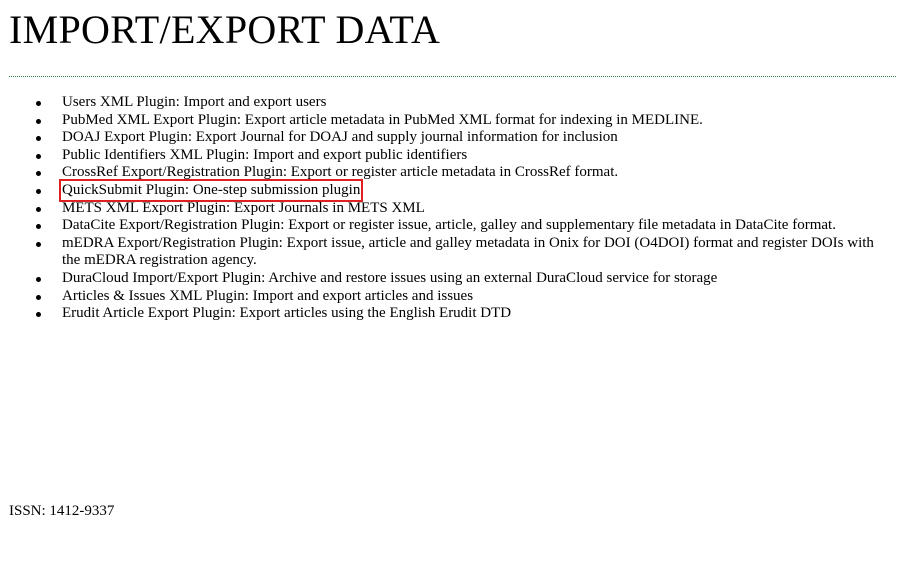 The width and height of the screenshot is (897, 573). What do you see at coordinates (452, 76) in the screenshot?
I see `title-divider` at bounding box center [452, 76].